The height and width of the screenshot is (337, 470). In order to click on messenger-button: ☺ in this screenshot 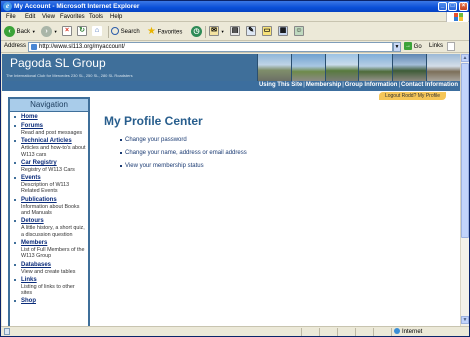, I will do `click(299, 32)`.